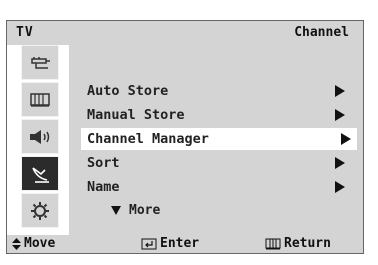 This screenshot has width=378, height=265. I want to click on menu-item-label: Auto Store, so click(128, 91).